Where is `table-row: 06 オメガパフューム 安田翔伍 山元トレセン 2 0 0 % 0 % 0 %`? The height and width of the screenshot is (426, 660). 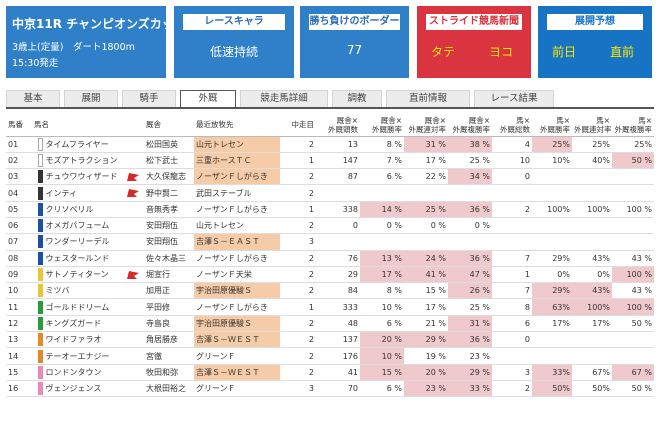 table-row: 06 オメガパフューム 安田翔伍 山元トレセン 2 0 0 % 0 % 0 % is located at coordinates (330, 226).